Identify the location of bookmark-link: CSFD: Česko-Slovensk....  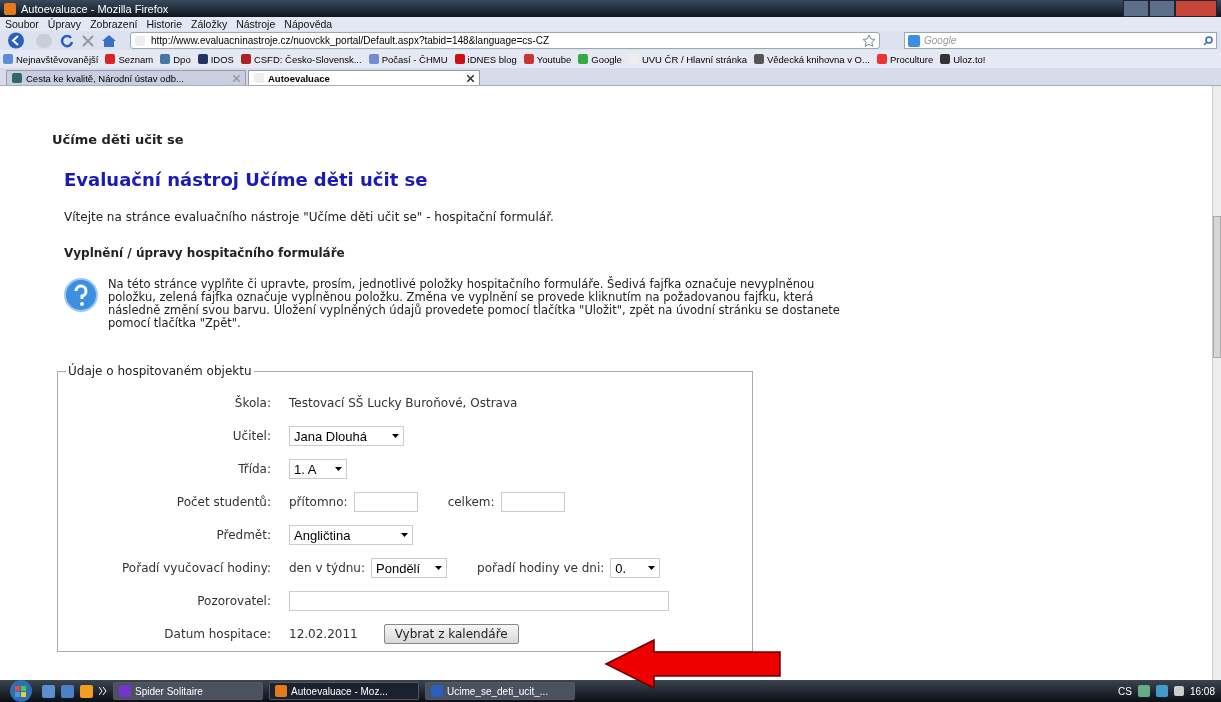
(301, 59).